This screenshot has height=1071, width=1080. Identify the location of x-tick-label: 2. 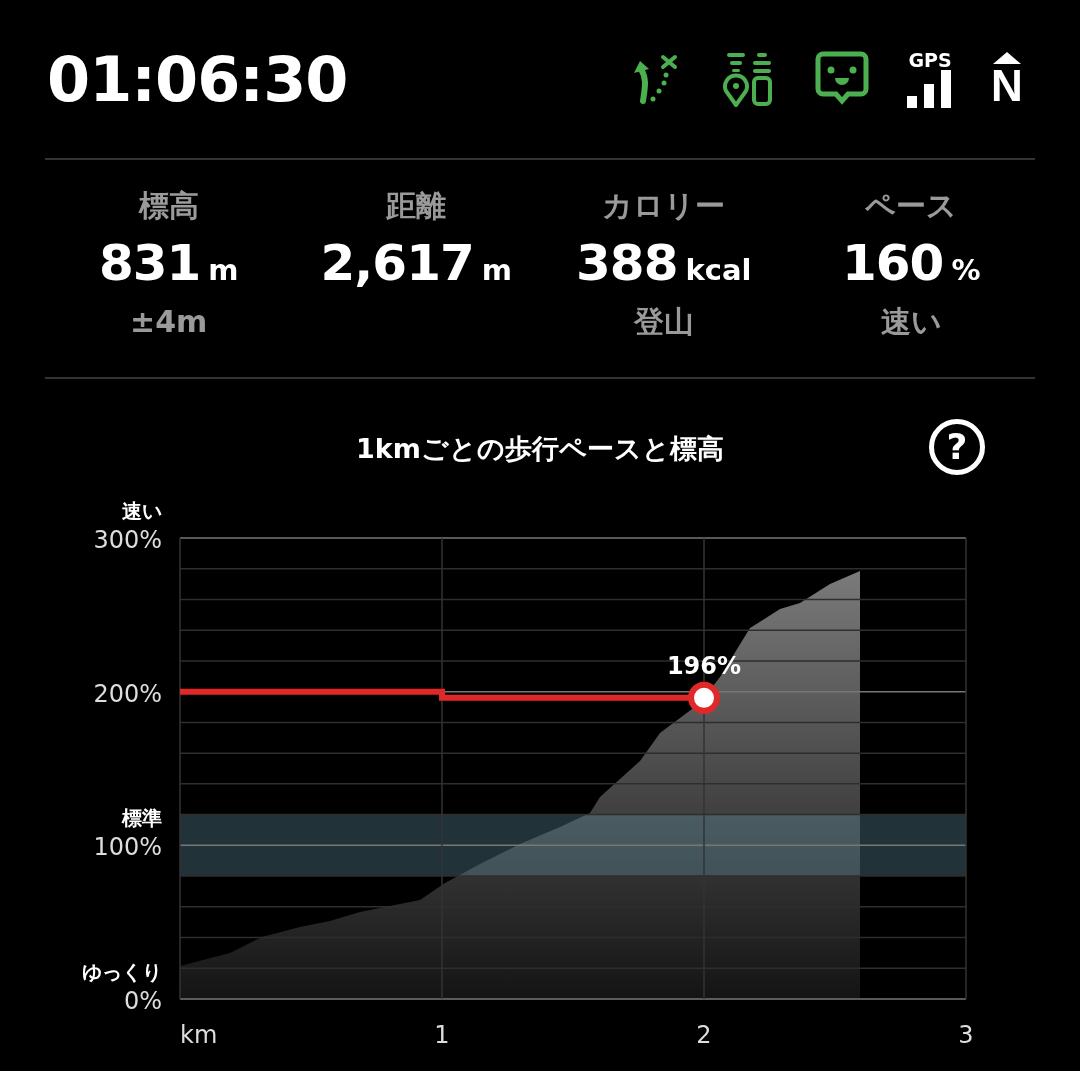
(704, 1035).